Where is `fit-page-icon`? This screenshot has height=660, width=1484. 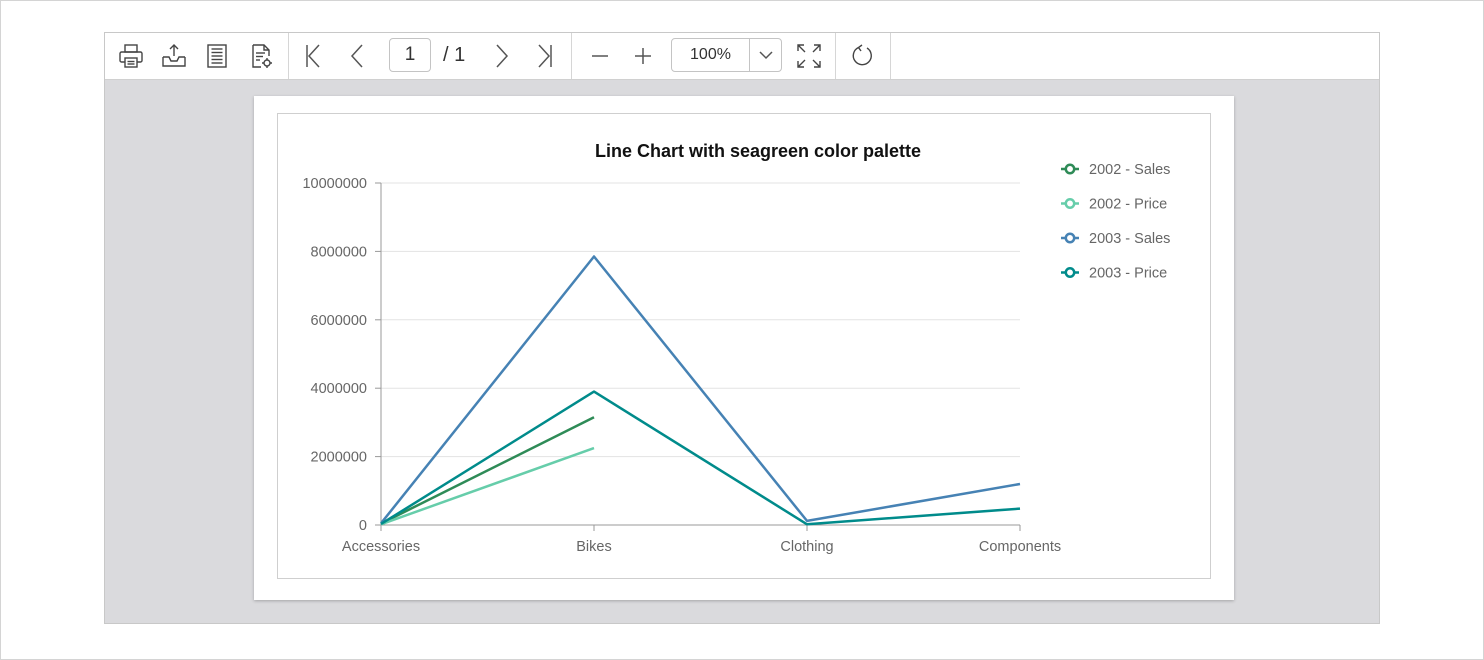
fit-page-icon is located at coordinates (809, 56).